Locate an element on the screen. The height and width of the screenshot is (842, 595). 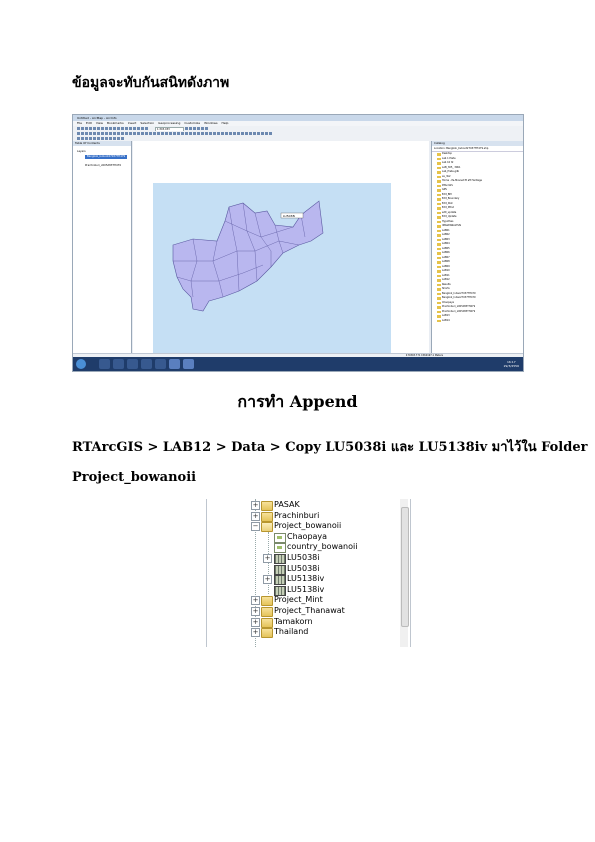
tree-item-label: Tamakorn is located at coordinates (293, 622).